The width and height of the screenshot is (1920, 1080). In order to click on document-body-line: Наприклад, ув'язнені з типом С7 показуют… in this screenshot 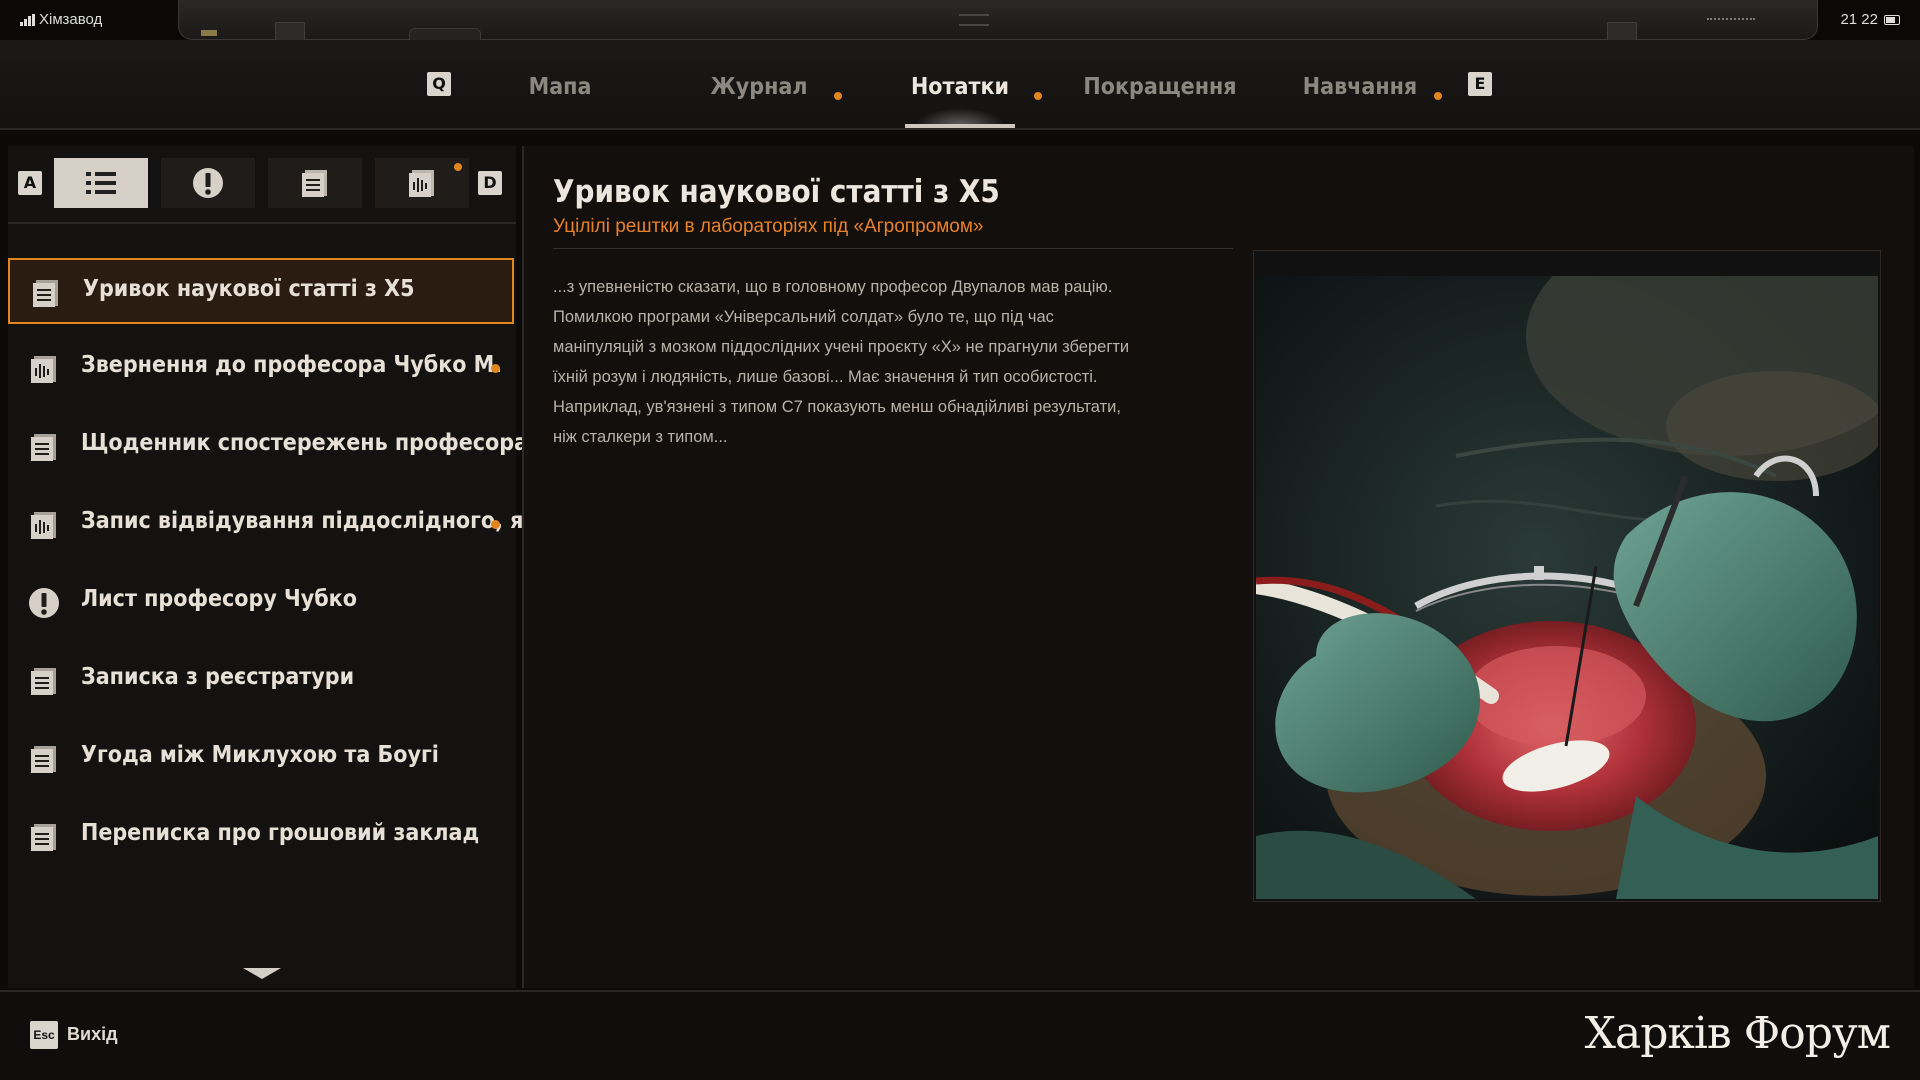, I will do `click(837, 407)`.